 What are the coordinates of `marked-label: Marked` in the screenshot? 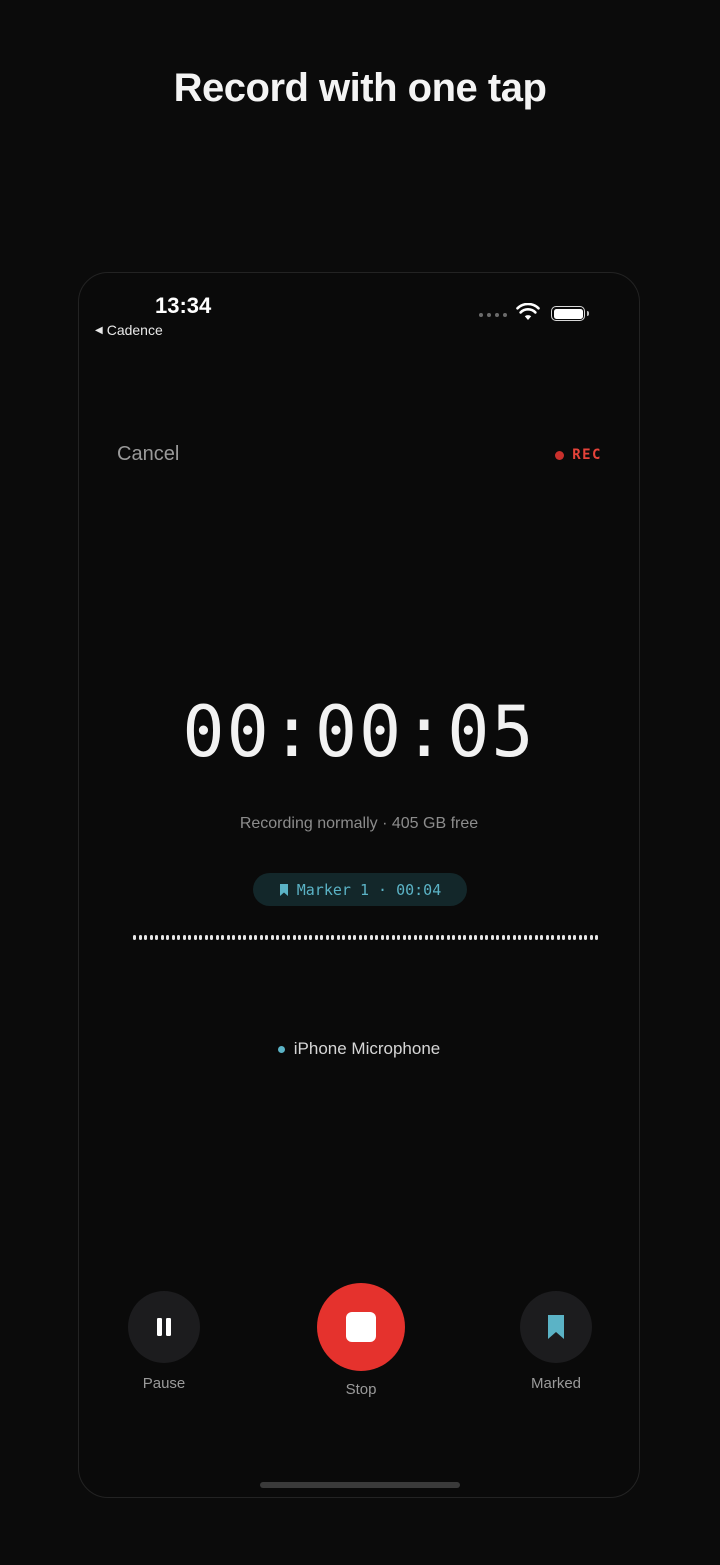 It's located at (556, 1383).